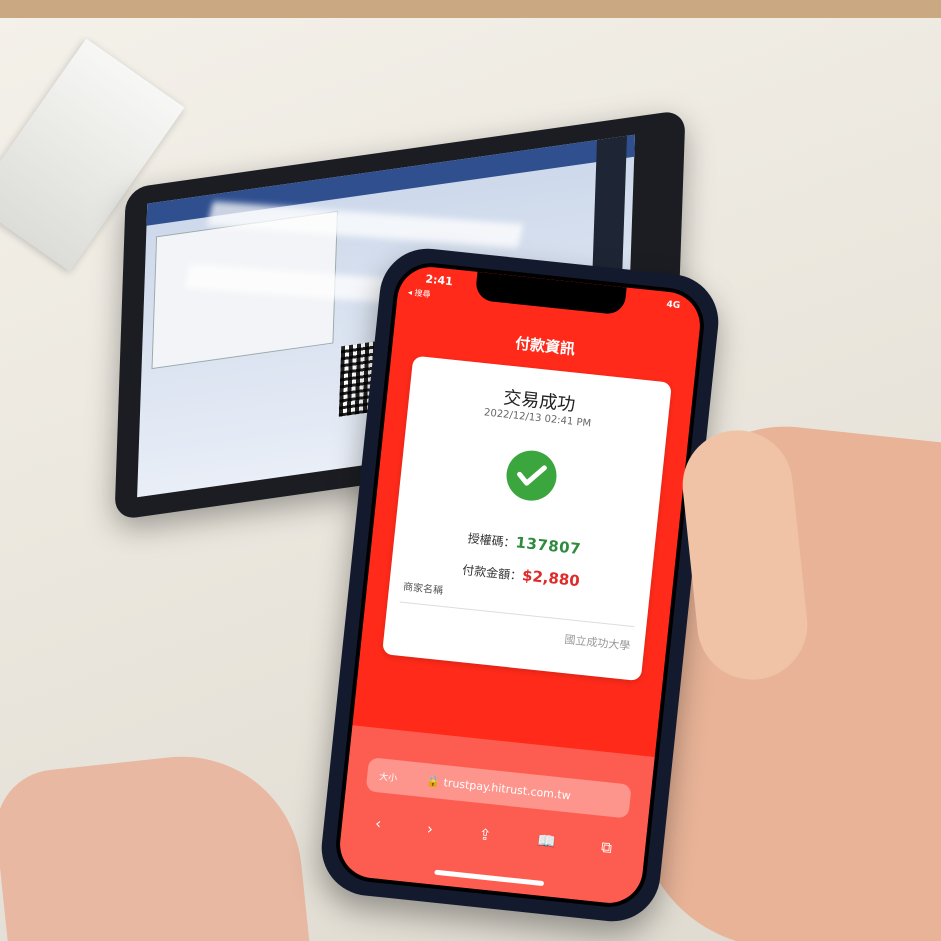  What do you see at coordinates (546, 841) in the screenshot?
I see `bookmarks-icon: 📖` at bounding box center [546, 841].